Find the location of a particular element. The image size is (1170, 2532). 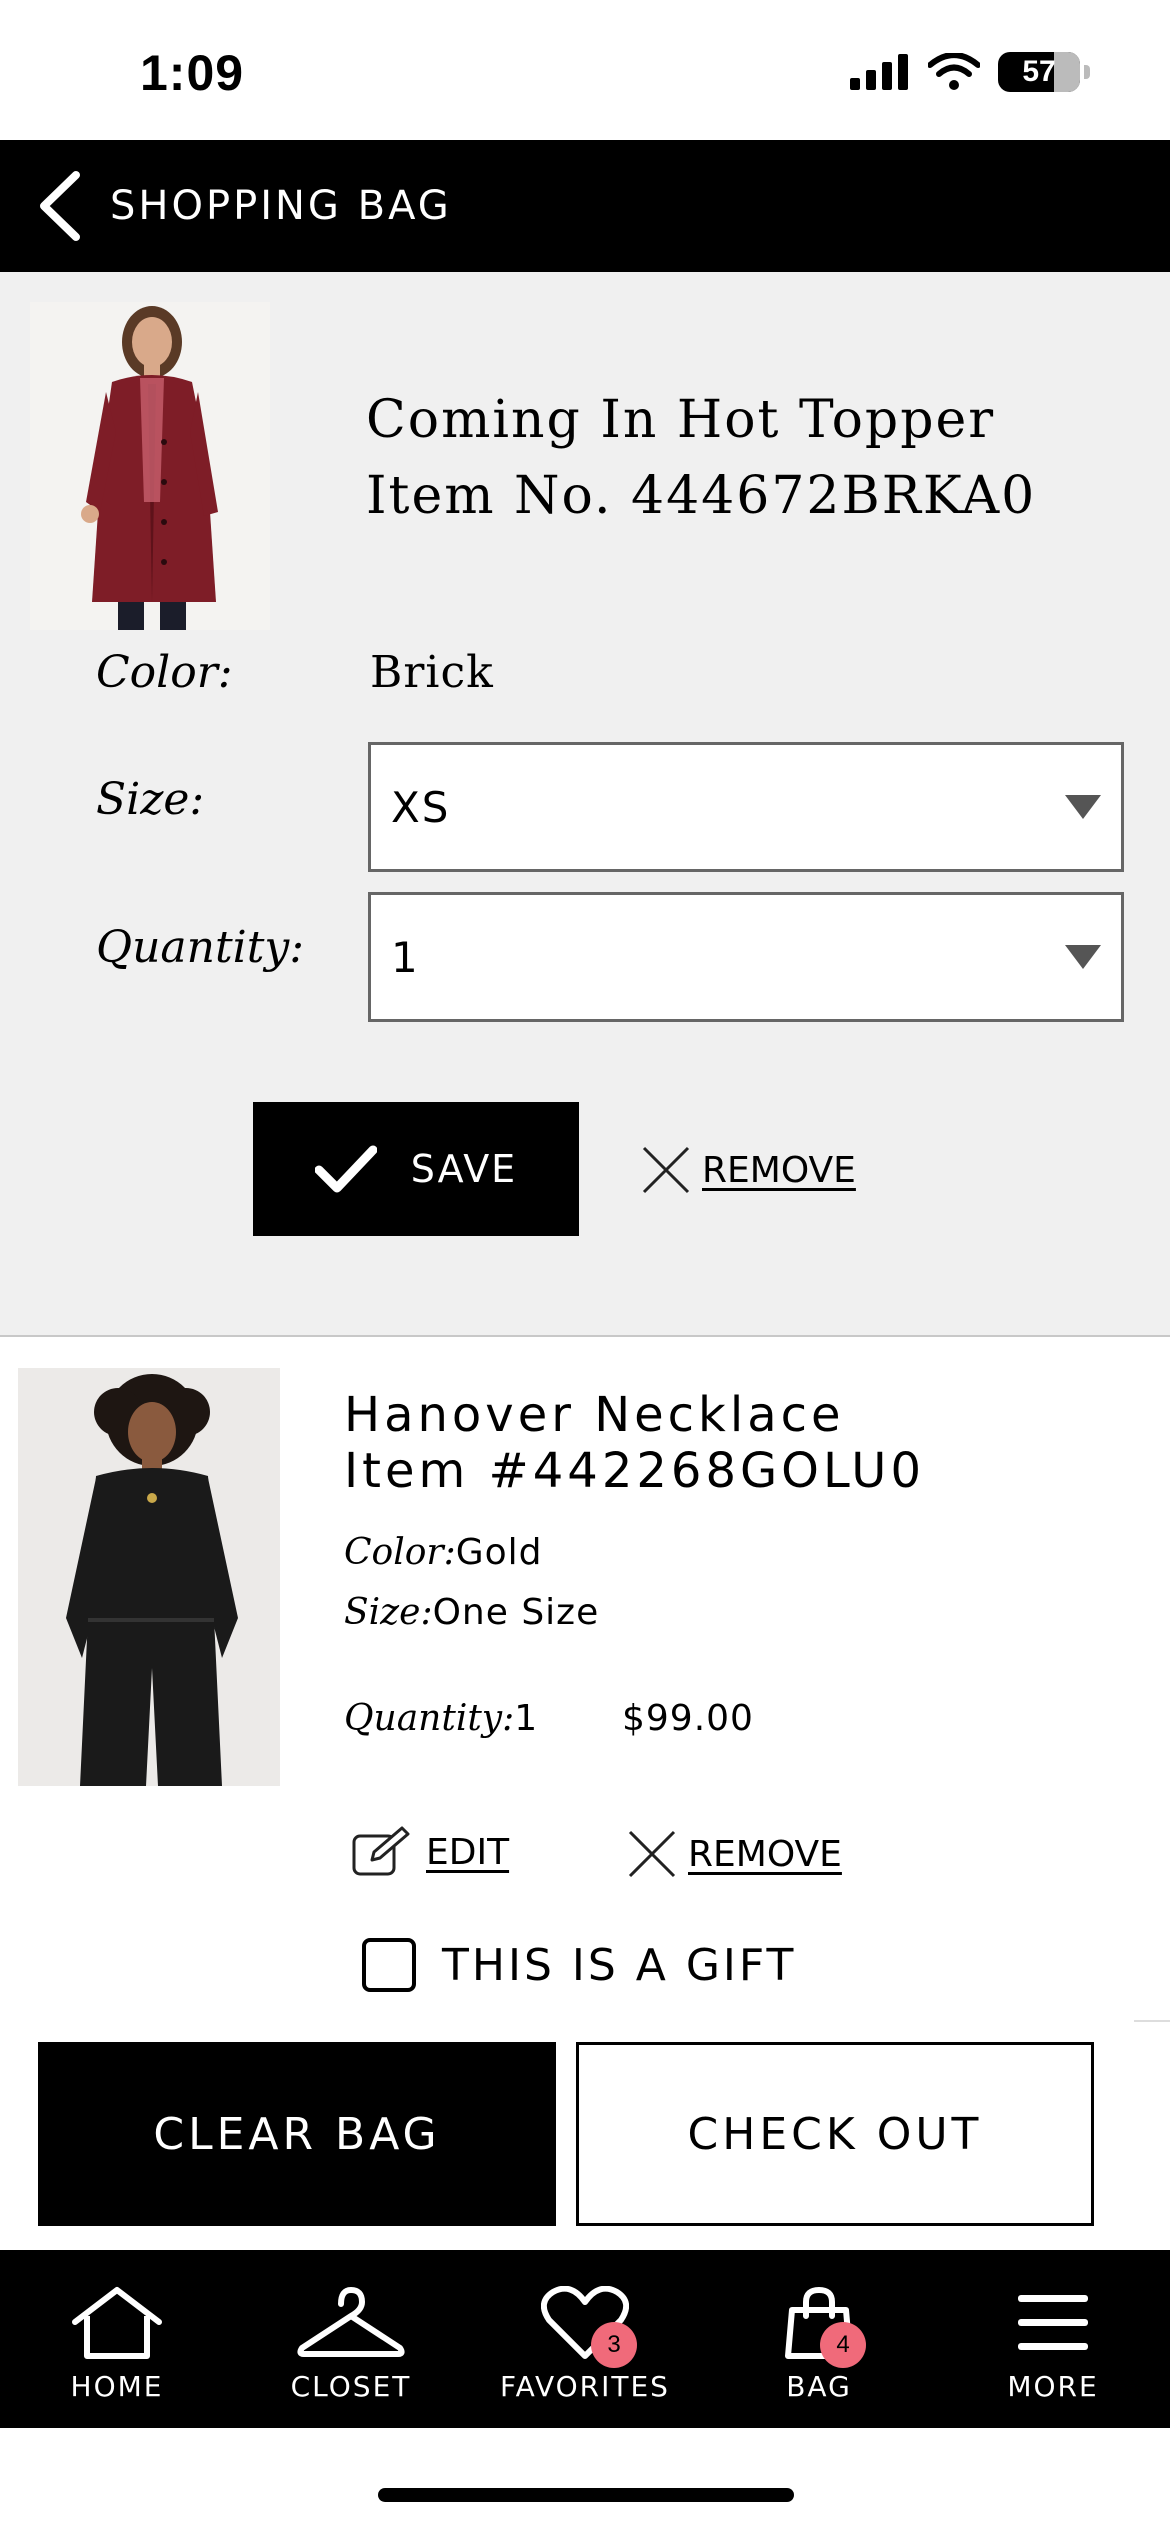

save-button-label: SAVE is located at coordinates (464, 1169).